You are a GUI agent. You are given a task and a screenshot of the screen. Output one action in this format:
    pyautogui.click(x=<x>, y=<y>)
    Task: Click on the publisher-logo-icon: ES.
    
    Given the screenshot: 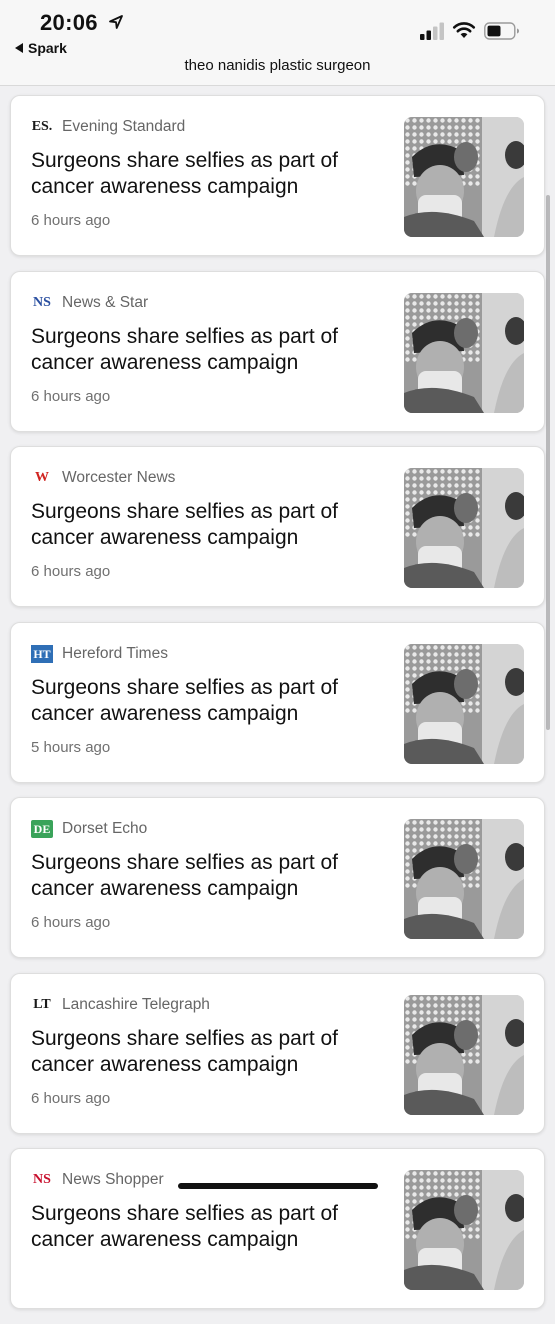 What is the action you would take?
    pyautogui.click(x=42, y=126)
    